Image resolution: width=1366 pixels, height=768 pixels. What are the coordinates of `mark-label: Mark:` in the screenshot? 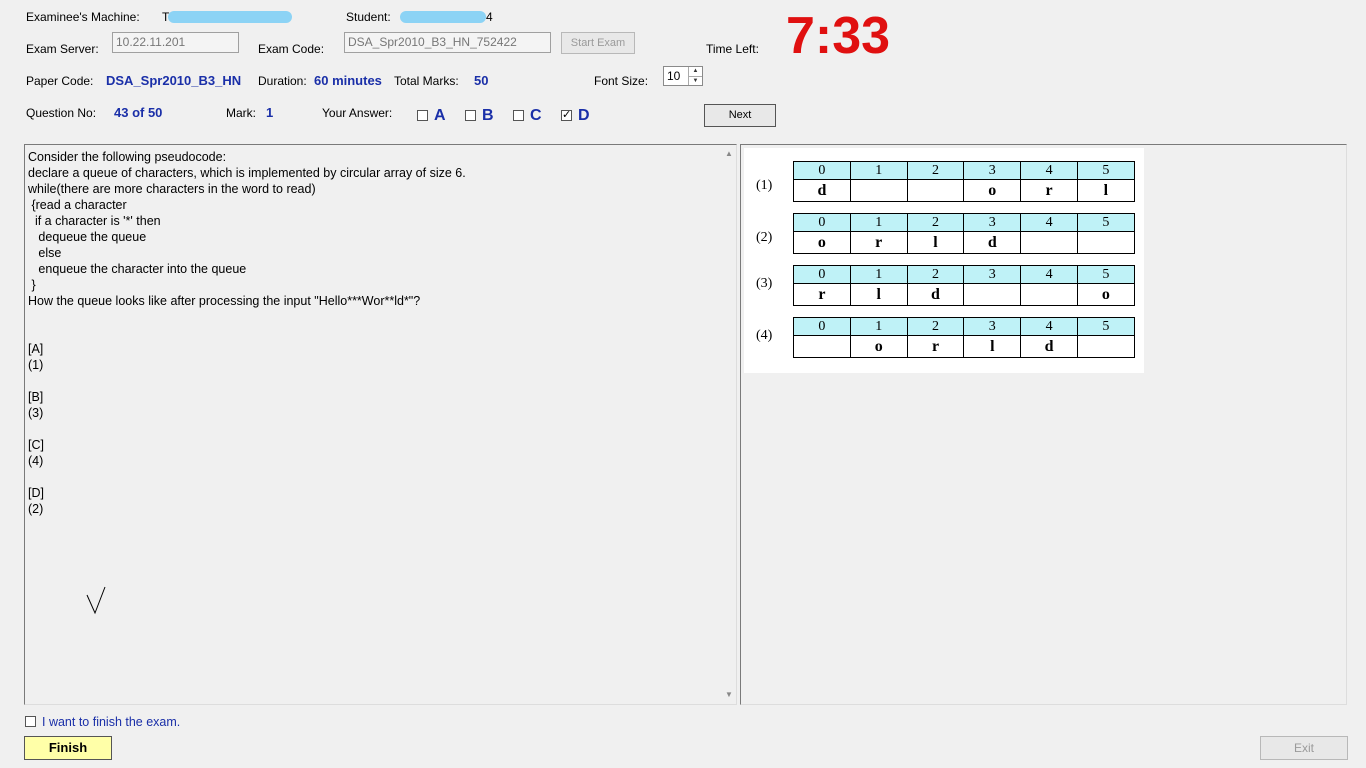 It's located at (241, 113).